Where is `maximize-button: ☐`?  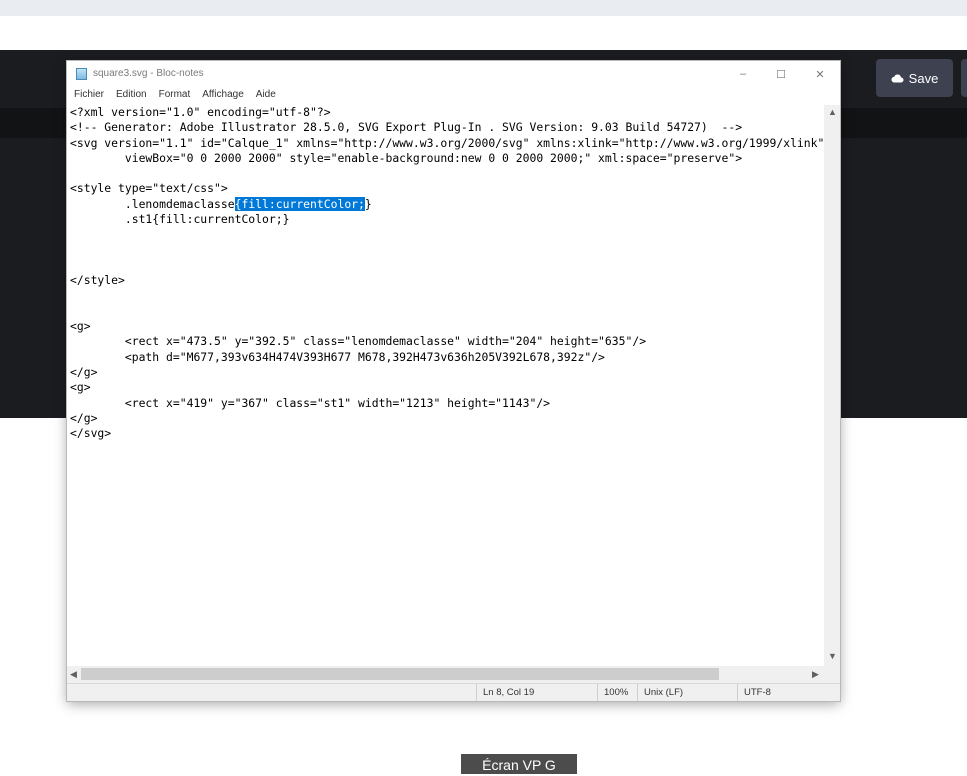 maximize-button: ☐ is located at coordinates (781, 74).